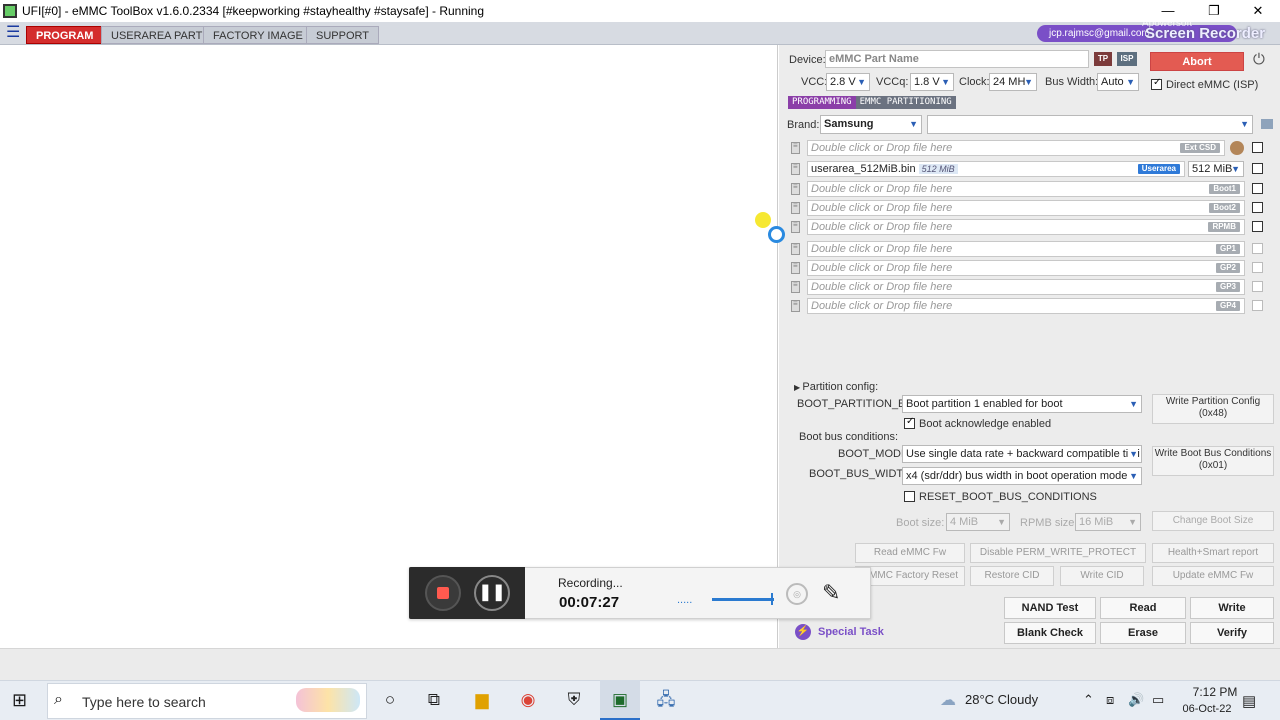 Image resolution: width=1280 pixels, height=720 pixels. Describe the element at coordinates (909, 496) in the screenshot. I see `reset-boot-bus-checkbox` at that location.